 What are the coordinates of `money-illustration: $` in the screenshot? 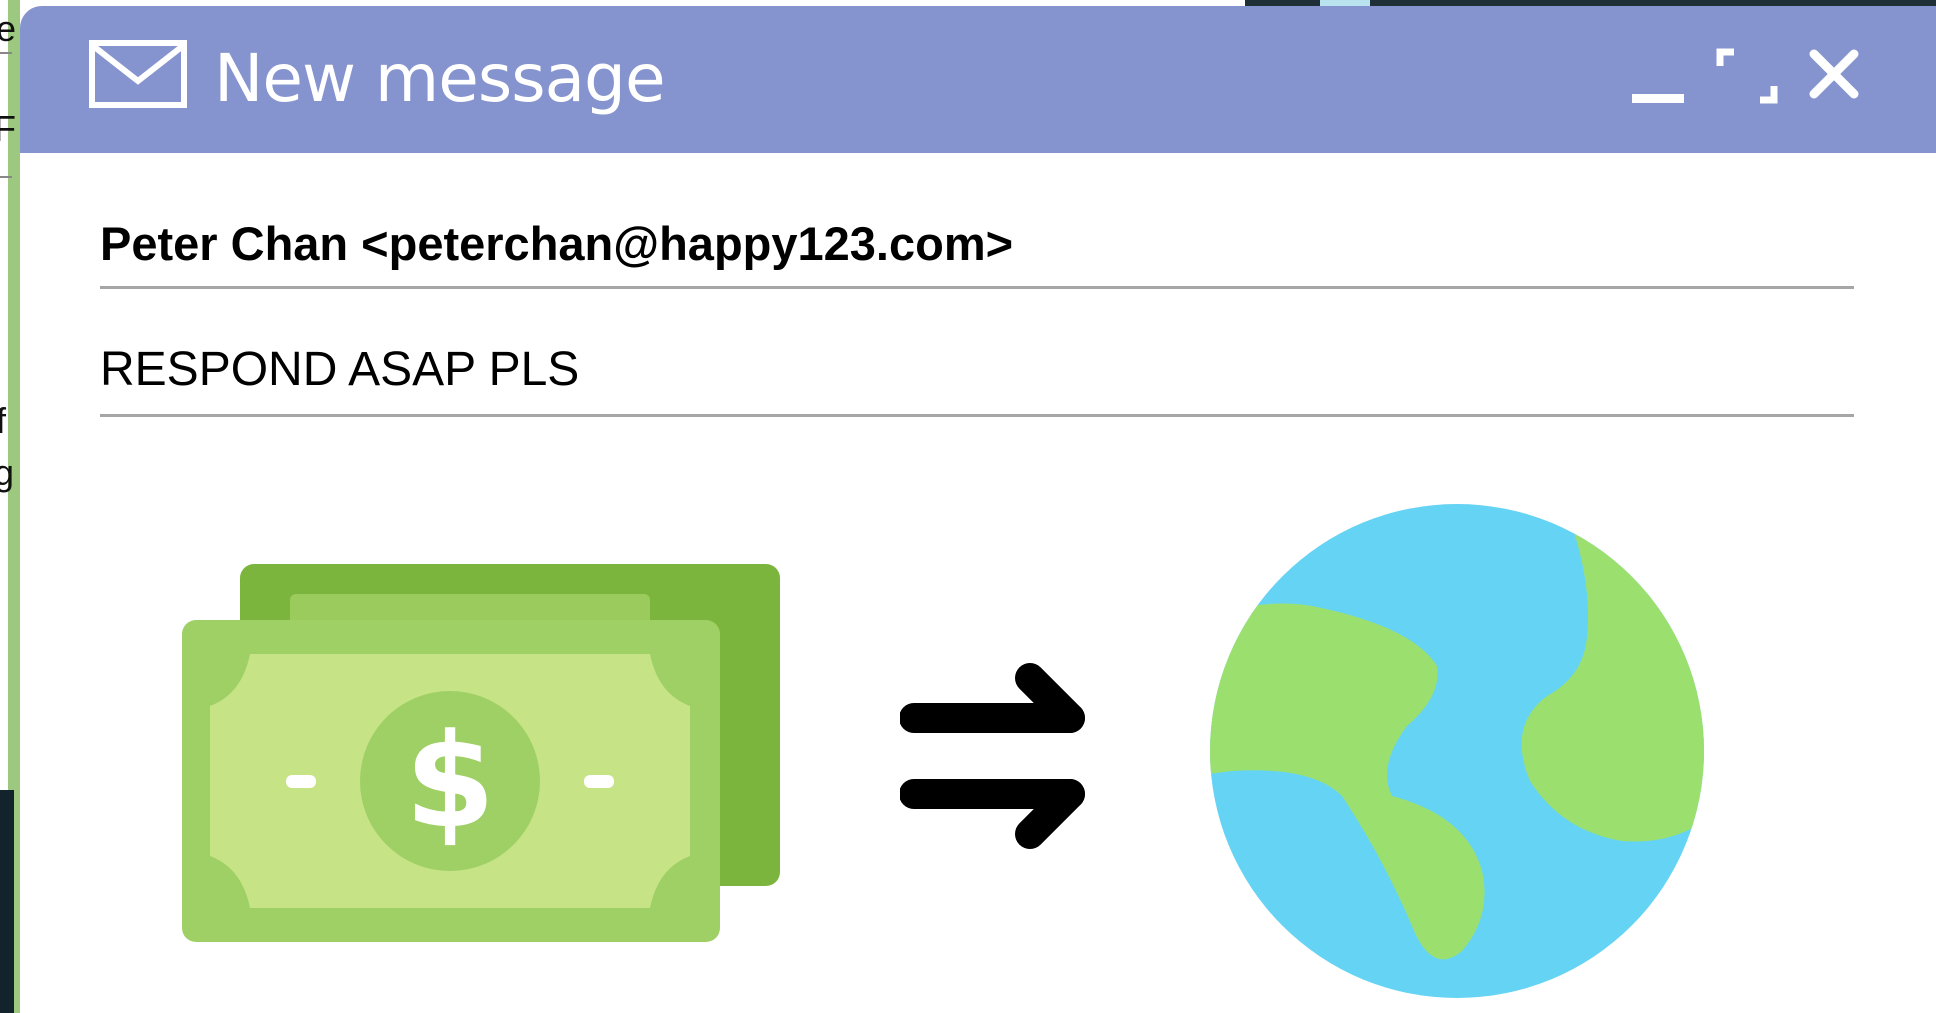 It's located at (481, 753).